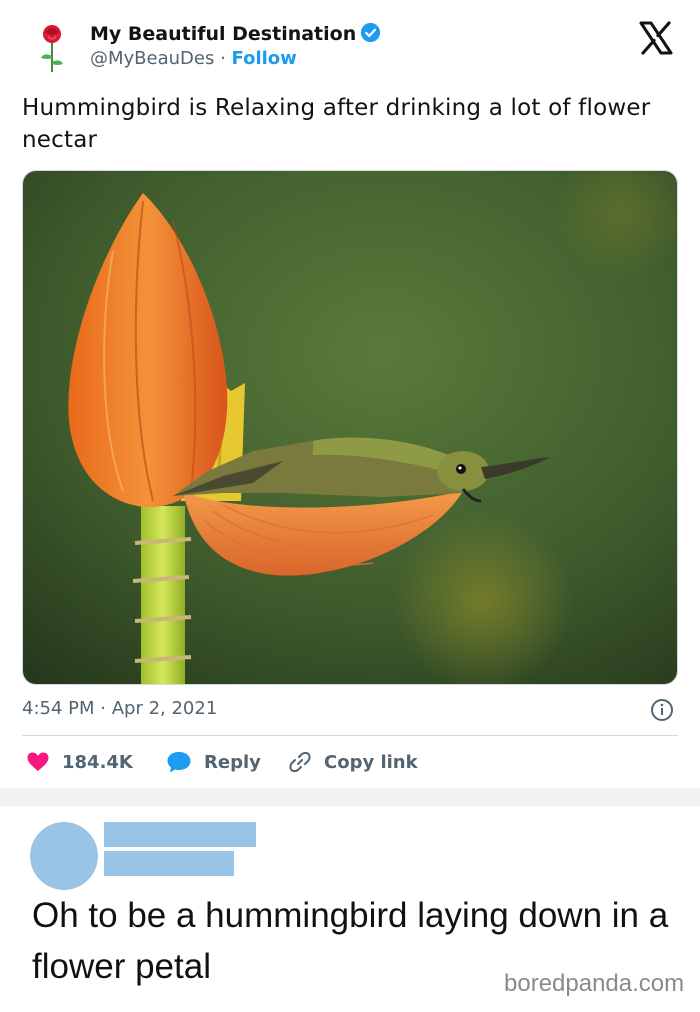 The width and height of the screenshot is (700, 1012). What do you see at coordinates (232, 762) in the screenshot?
I see `reply-label: Reply` at bounding box center [232, 762].